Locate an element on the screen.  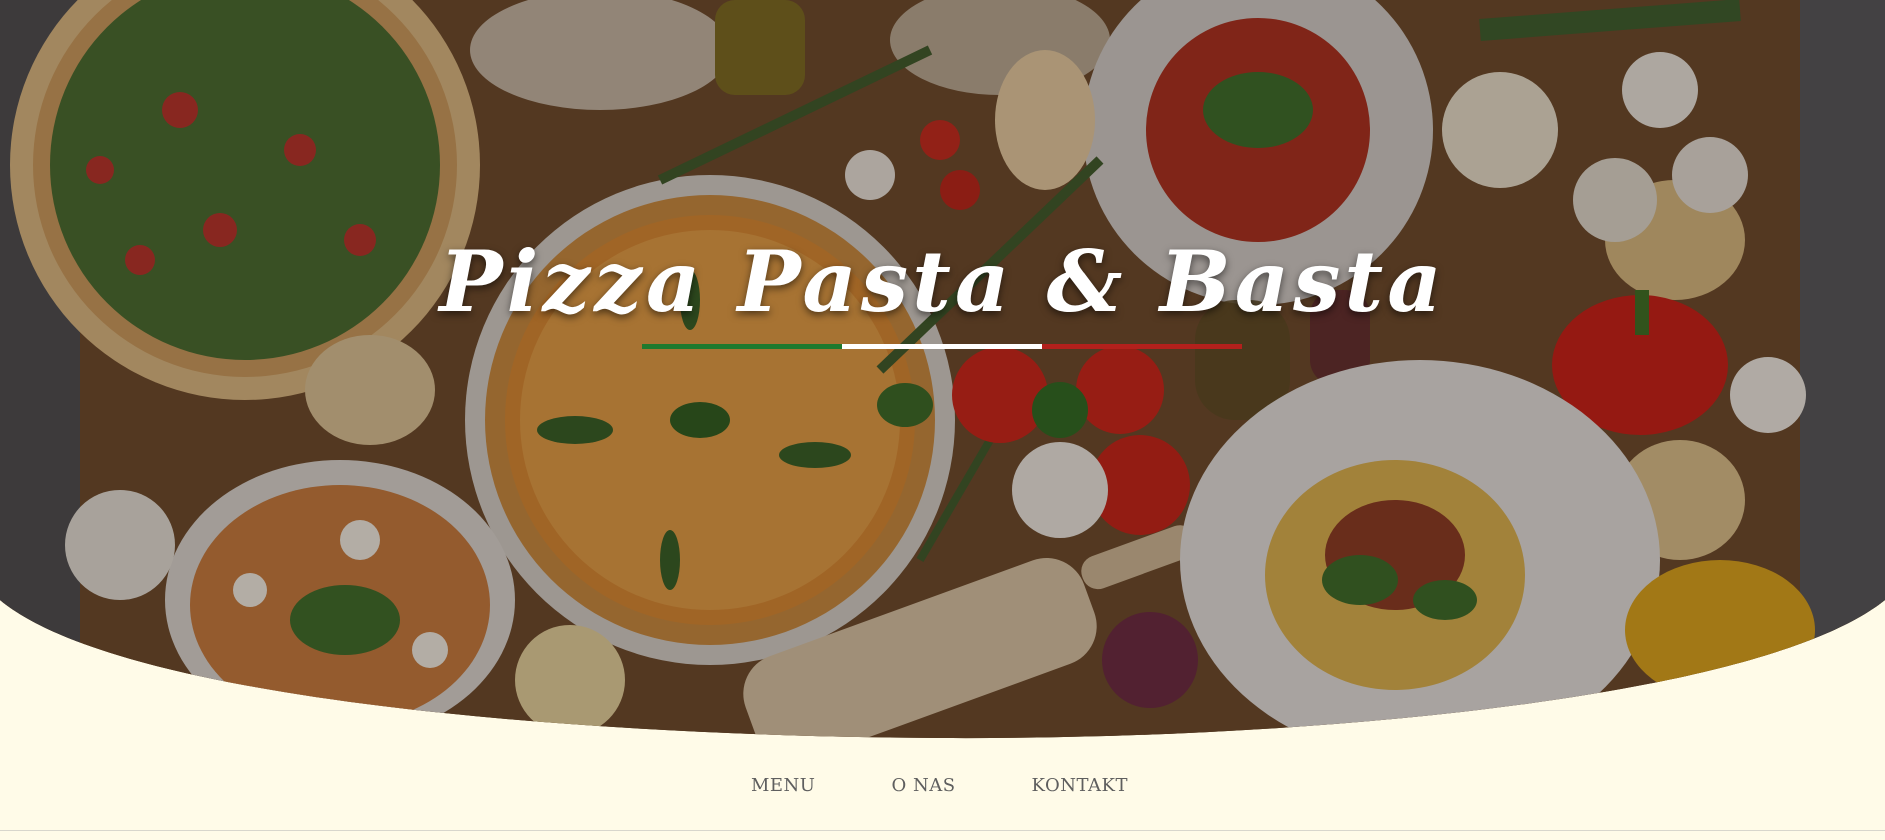
site-title: Pizza Pasta & Basta is located at coordinates (942, 281).